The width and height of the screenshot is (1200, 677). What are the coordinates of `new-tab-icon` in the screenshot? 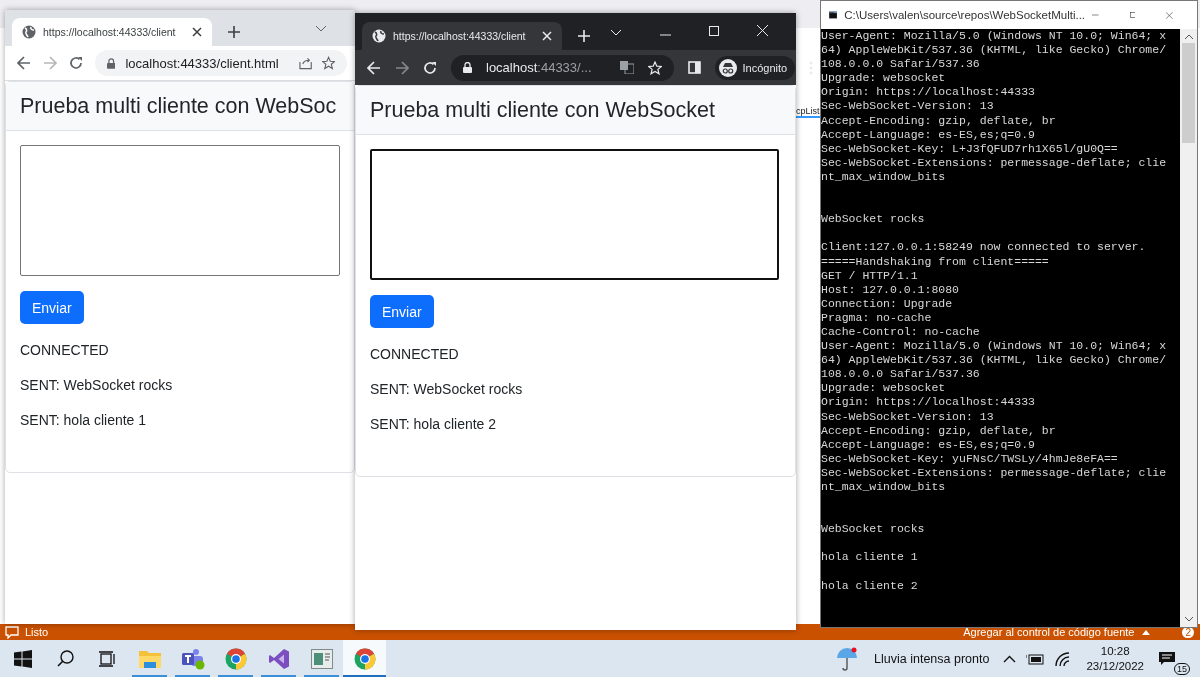 It's located at (234, 32).